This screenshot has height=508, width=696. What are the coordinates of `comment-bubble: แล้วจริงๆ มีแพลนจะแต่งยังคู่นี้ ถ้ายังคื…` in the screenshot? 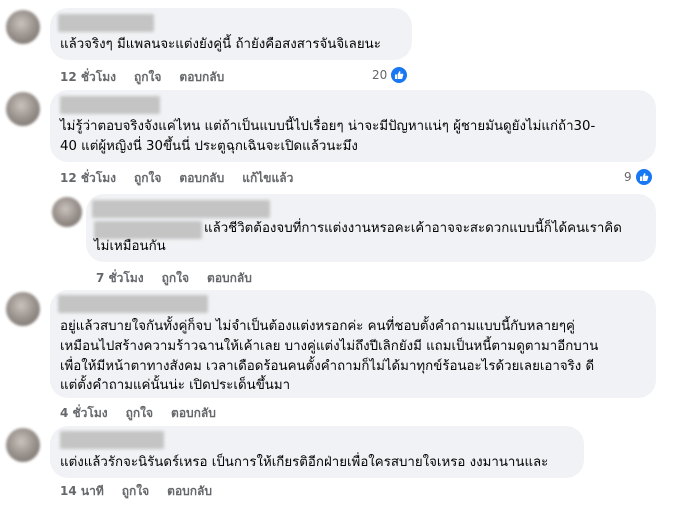 It's located at (231, 34).